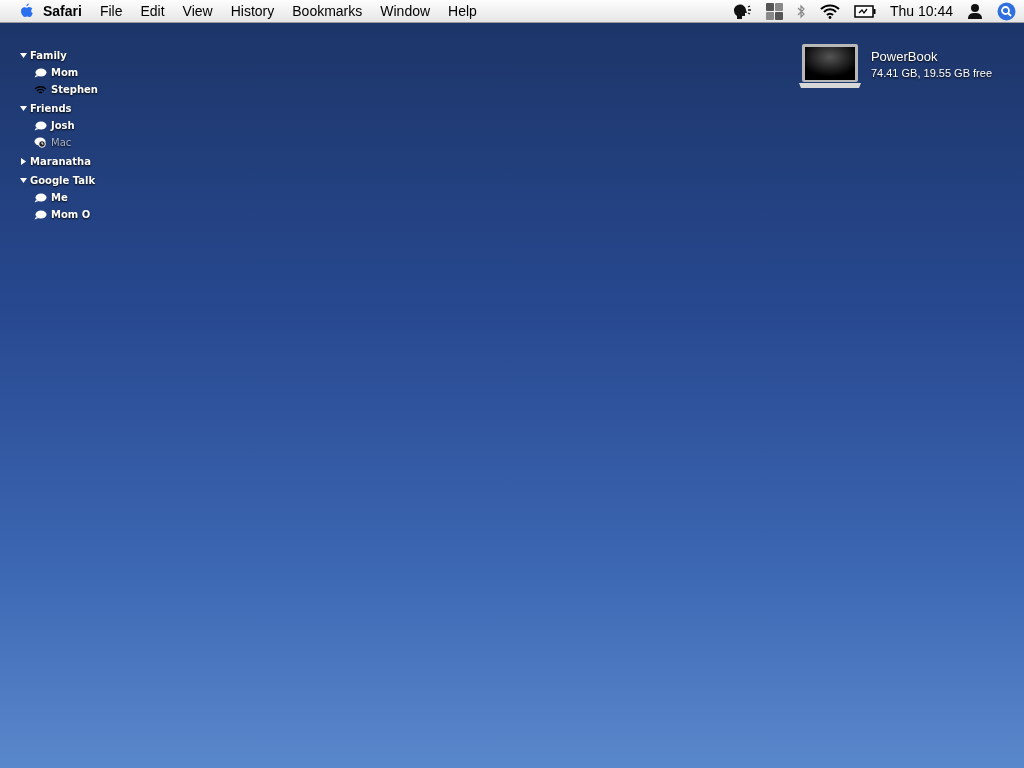 The width and height of the screenshot is (1024, 768). Describe the element at coordinates (51, 108) in the screenshot. I see `group-name: Friends` at that location.